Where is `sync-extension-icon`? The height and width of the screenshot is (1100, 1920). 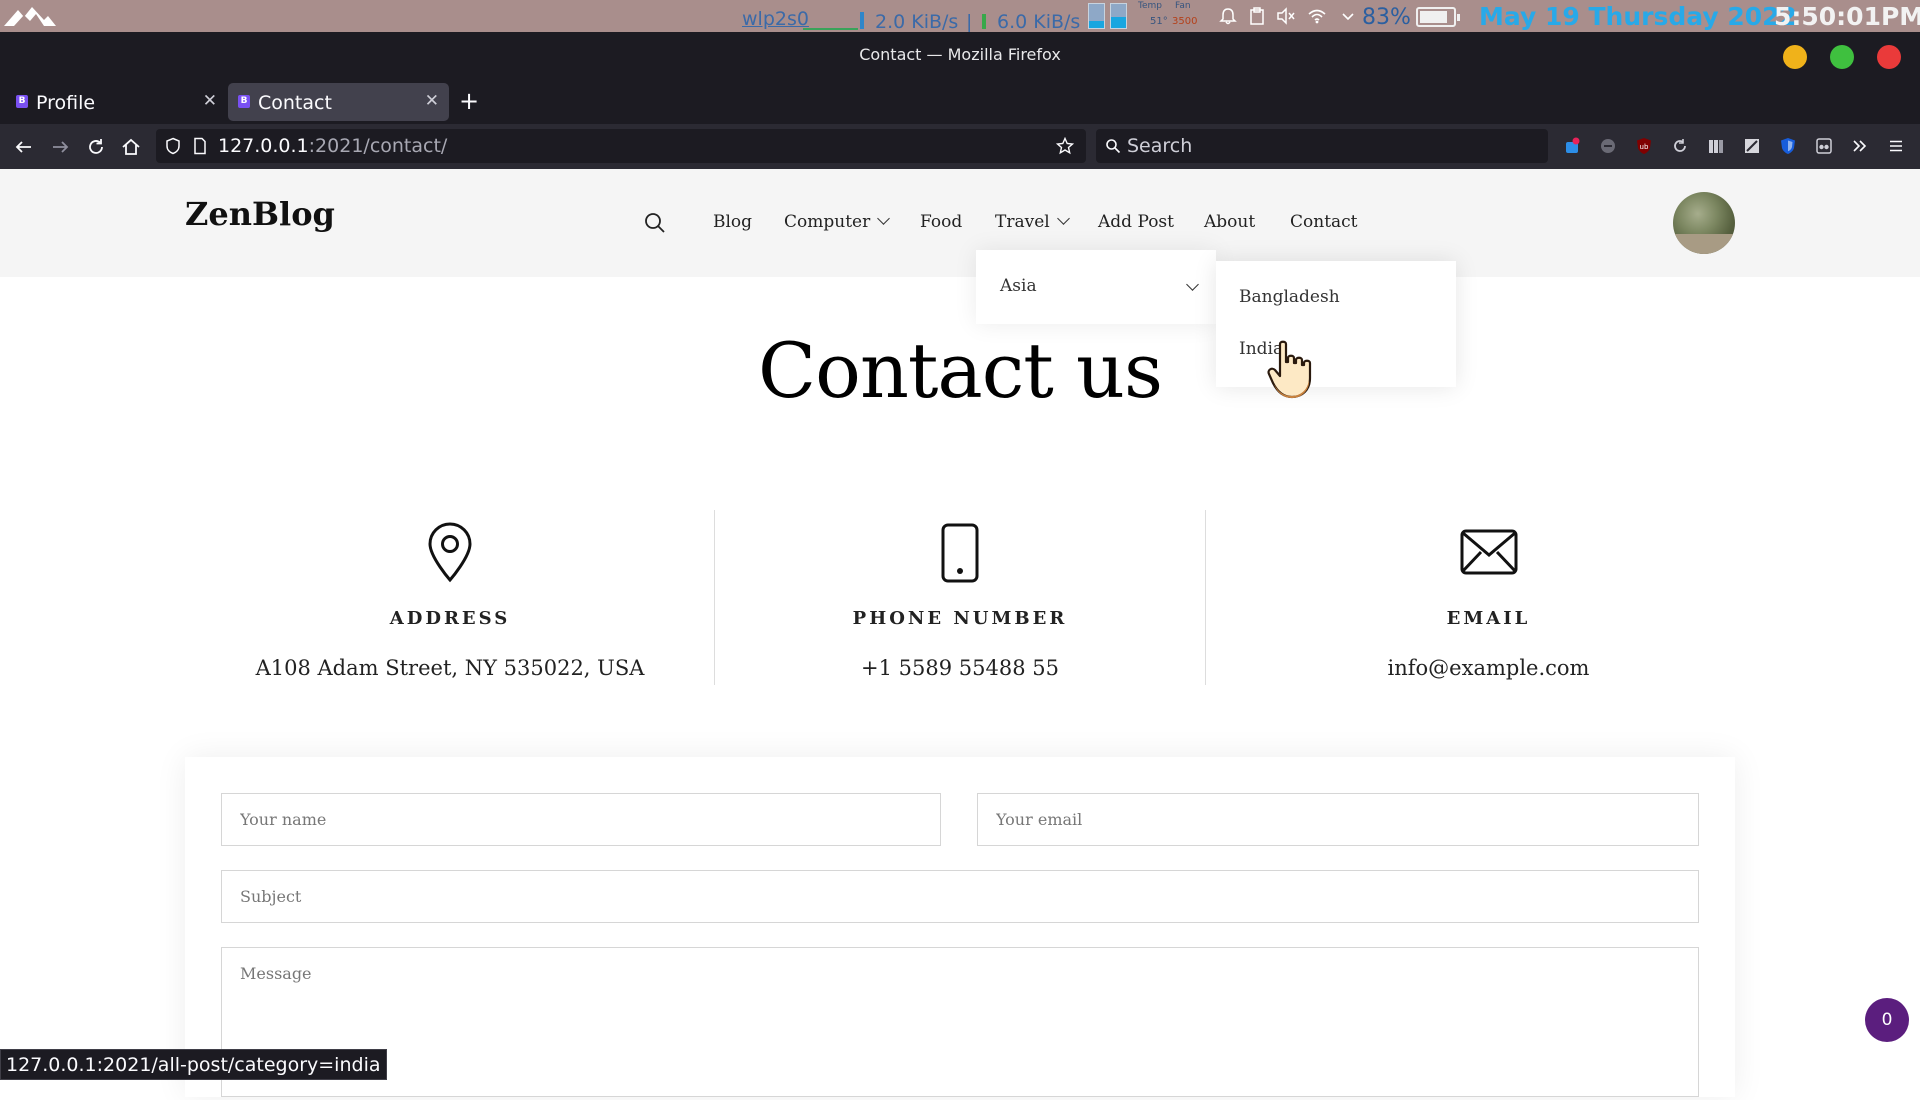 sync-extension-icon is located at coordinates (1608, 146).